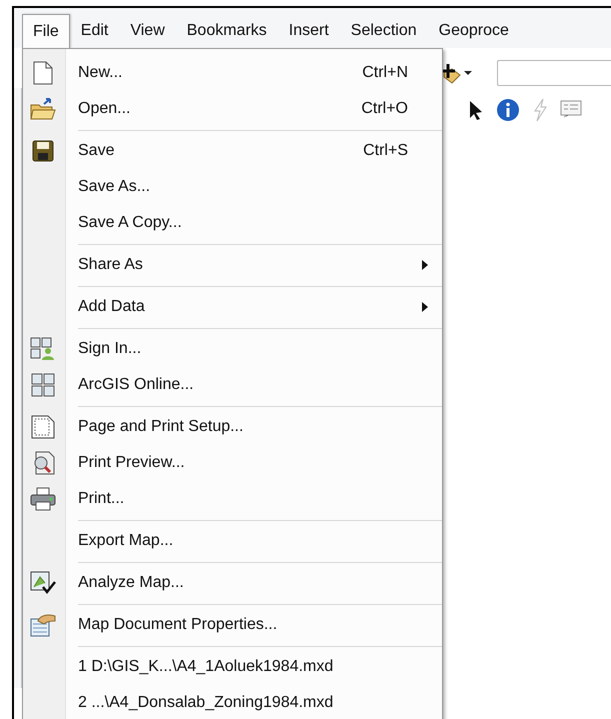  What do you see at coordinates (254, 151) in the screenshot?
I see `menu-item: Save Ctrl+S` at bounding box center [254, 151].